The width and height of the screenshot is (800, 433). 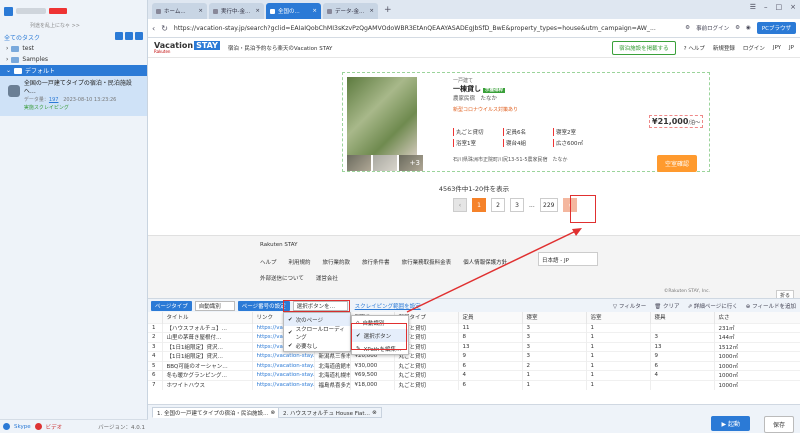 What do you see at coordinates (317, 333) in the screenshot?
I see `dropdown-option-scroll: ✔ スクロールローディング` at bounding box center [317, 333].